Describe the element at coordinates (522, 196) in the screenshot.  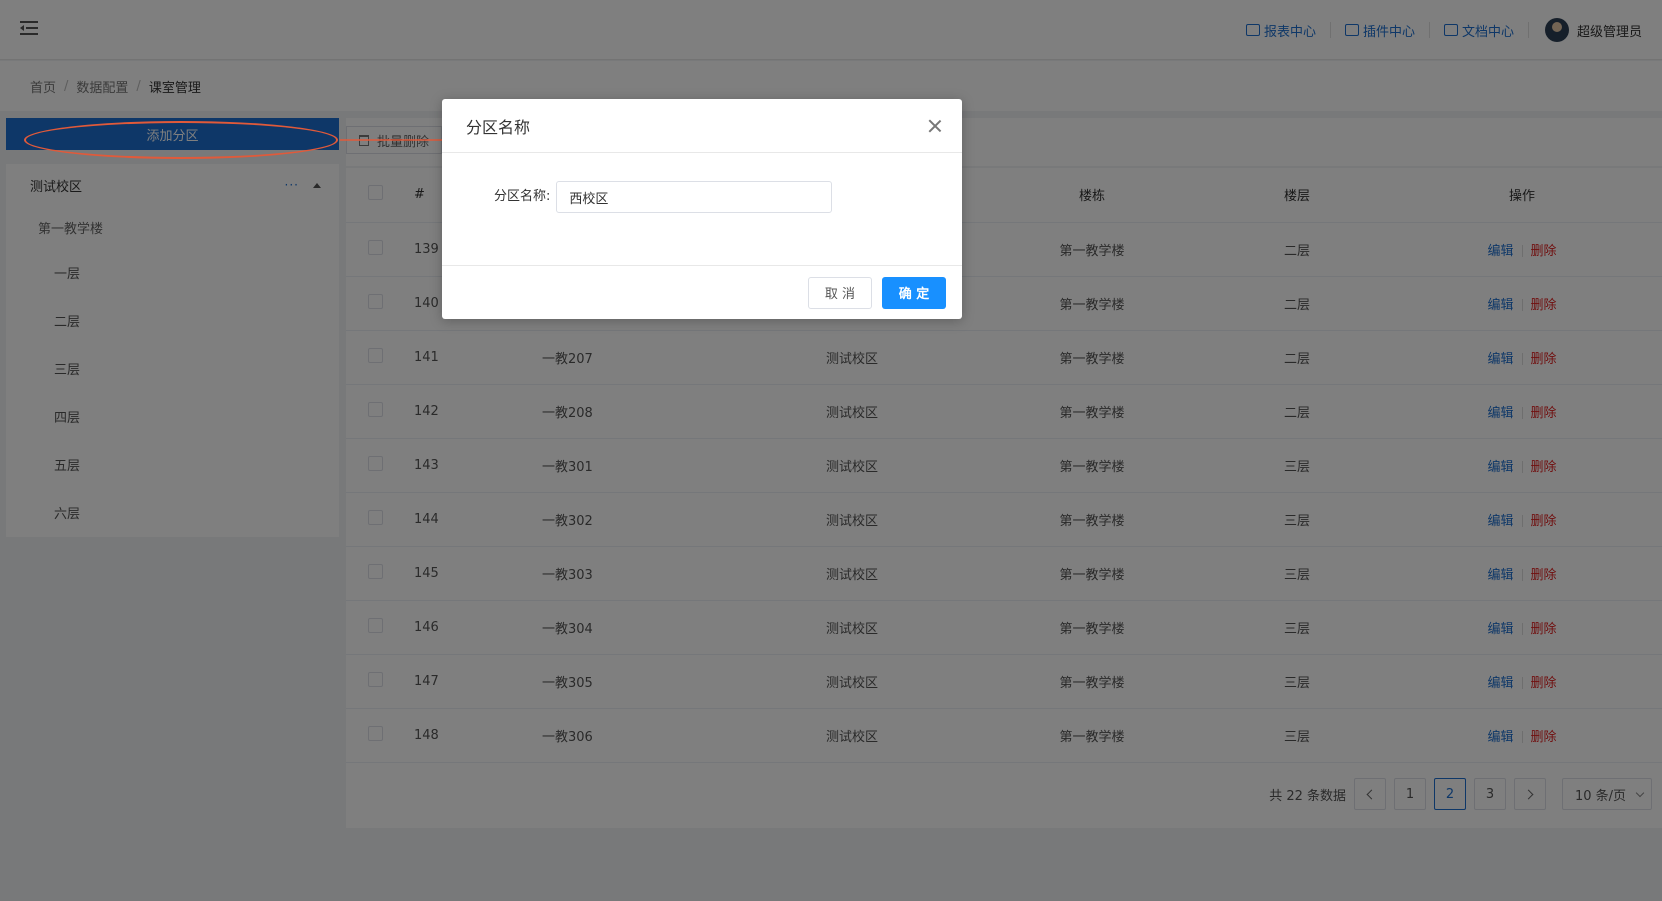
I see `zone-name-label: 分区名称:` at that location.